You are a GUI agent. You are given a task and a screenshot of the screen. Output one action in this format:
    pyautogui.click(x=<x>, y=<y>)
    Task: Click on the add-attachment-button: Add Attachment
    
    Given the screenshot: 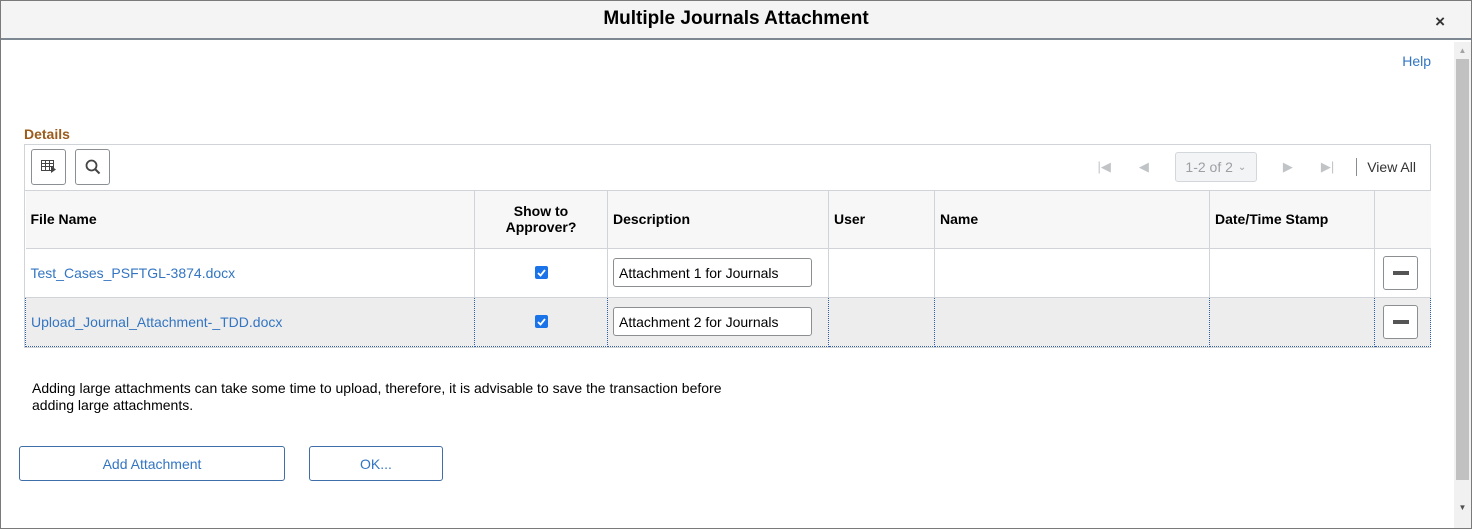 What is the action you would take?
    pyautogui.click(x=152, y=463)
    